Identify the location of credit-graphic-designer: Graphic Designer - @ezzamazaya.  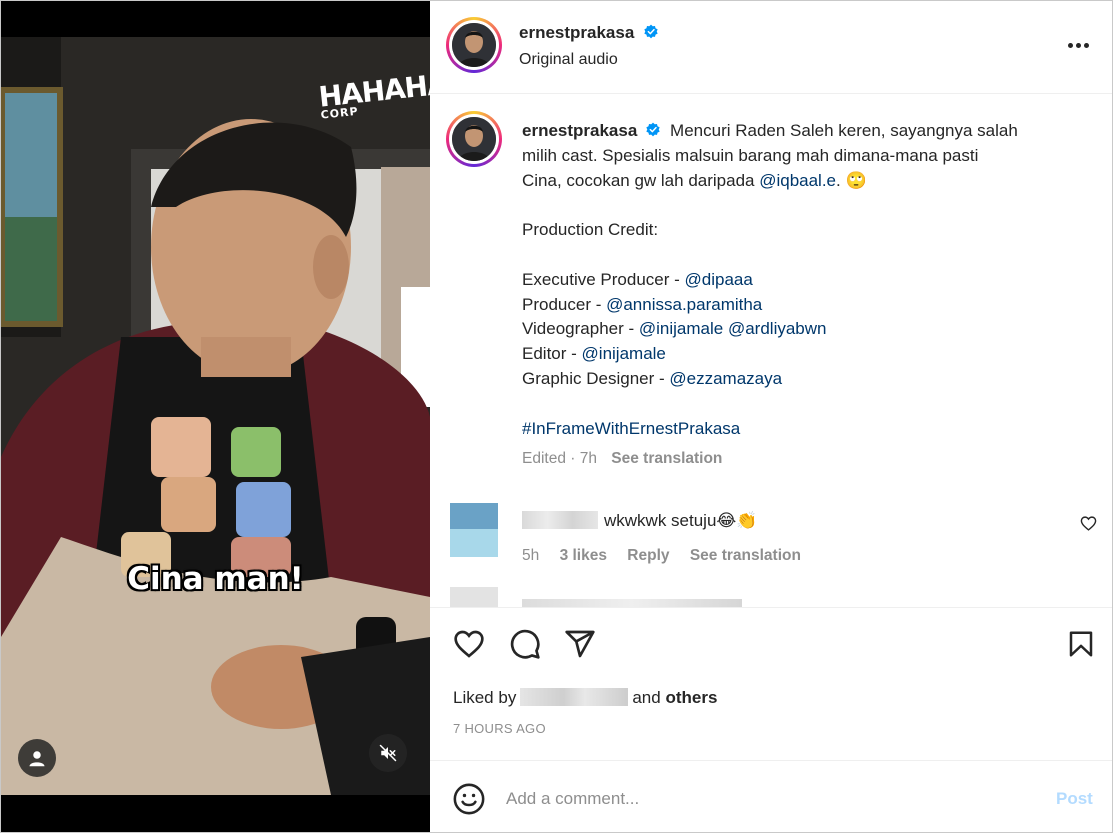
(802, 379).